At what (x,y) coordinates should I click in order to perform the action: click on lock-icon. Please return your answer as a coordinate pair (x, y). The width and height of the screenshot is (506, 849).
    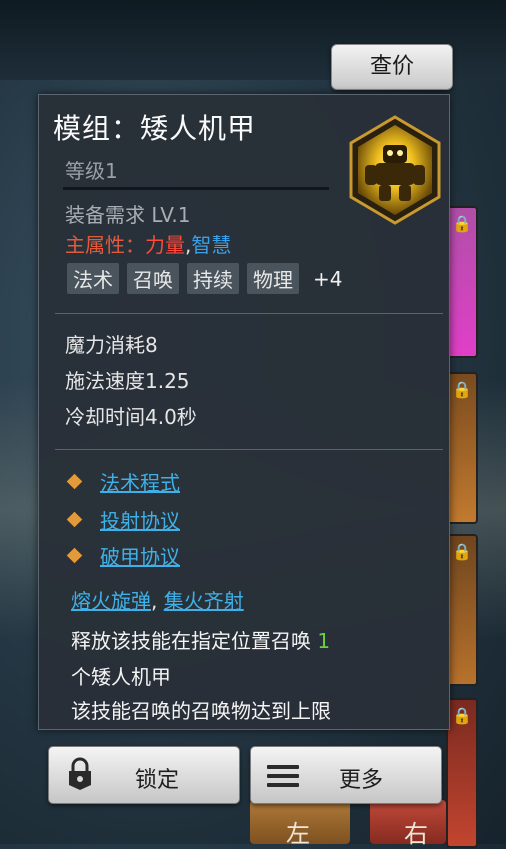
    Looking at the image, I should click on (80, 773).